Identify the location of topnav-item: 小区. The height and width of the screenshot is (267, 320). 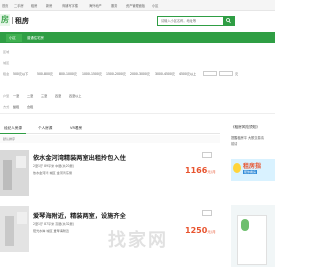
(155, 5).